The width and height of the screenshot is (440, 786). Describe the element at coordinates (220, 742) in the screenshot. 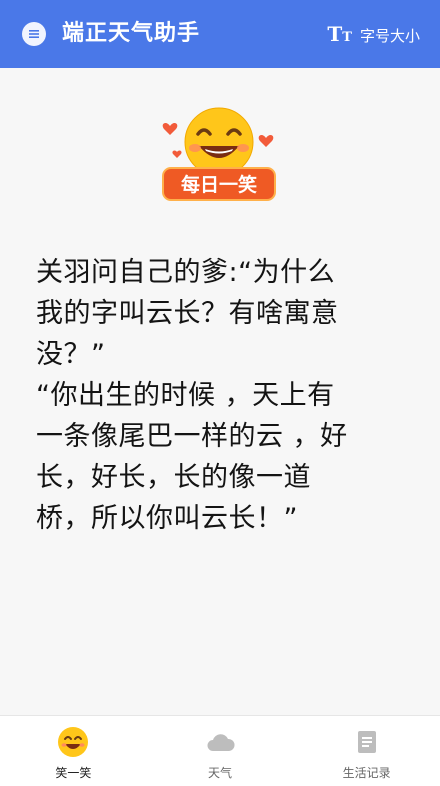

I see `cloud-icon` at that location.